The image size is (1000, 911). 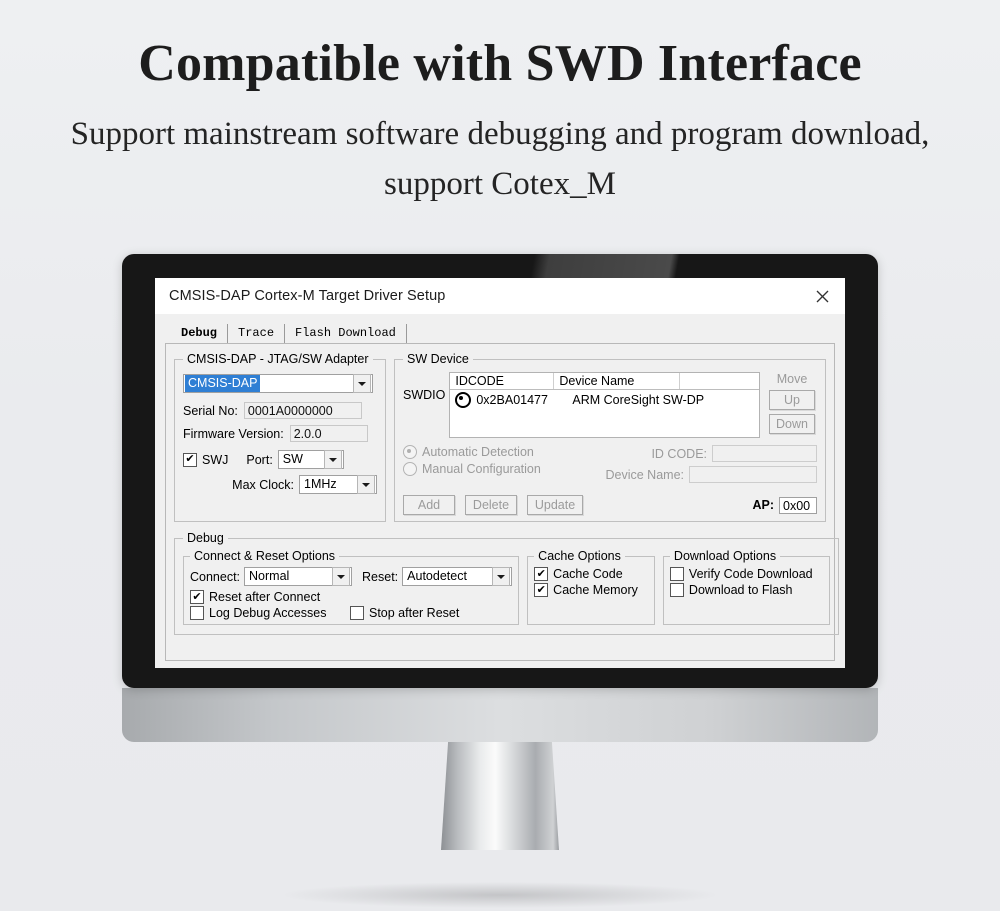 I want to click on id-code-input, so click(x=764, y=453).